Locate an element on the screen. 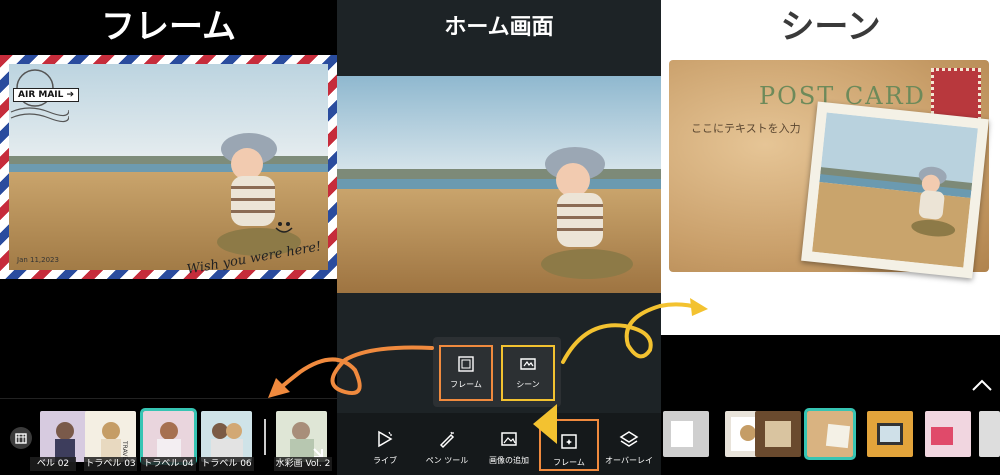 Image resolution: width=1000 pixels, height=475 pixels. airmail-badge: AIR MAIL ➔ is located at coordinates (46, 95).